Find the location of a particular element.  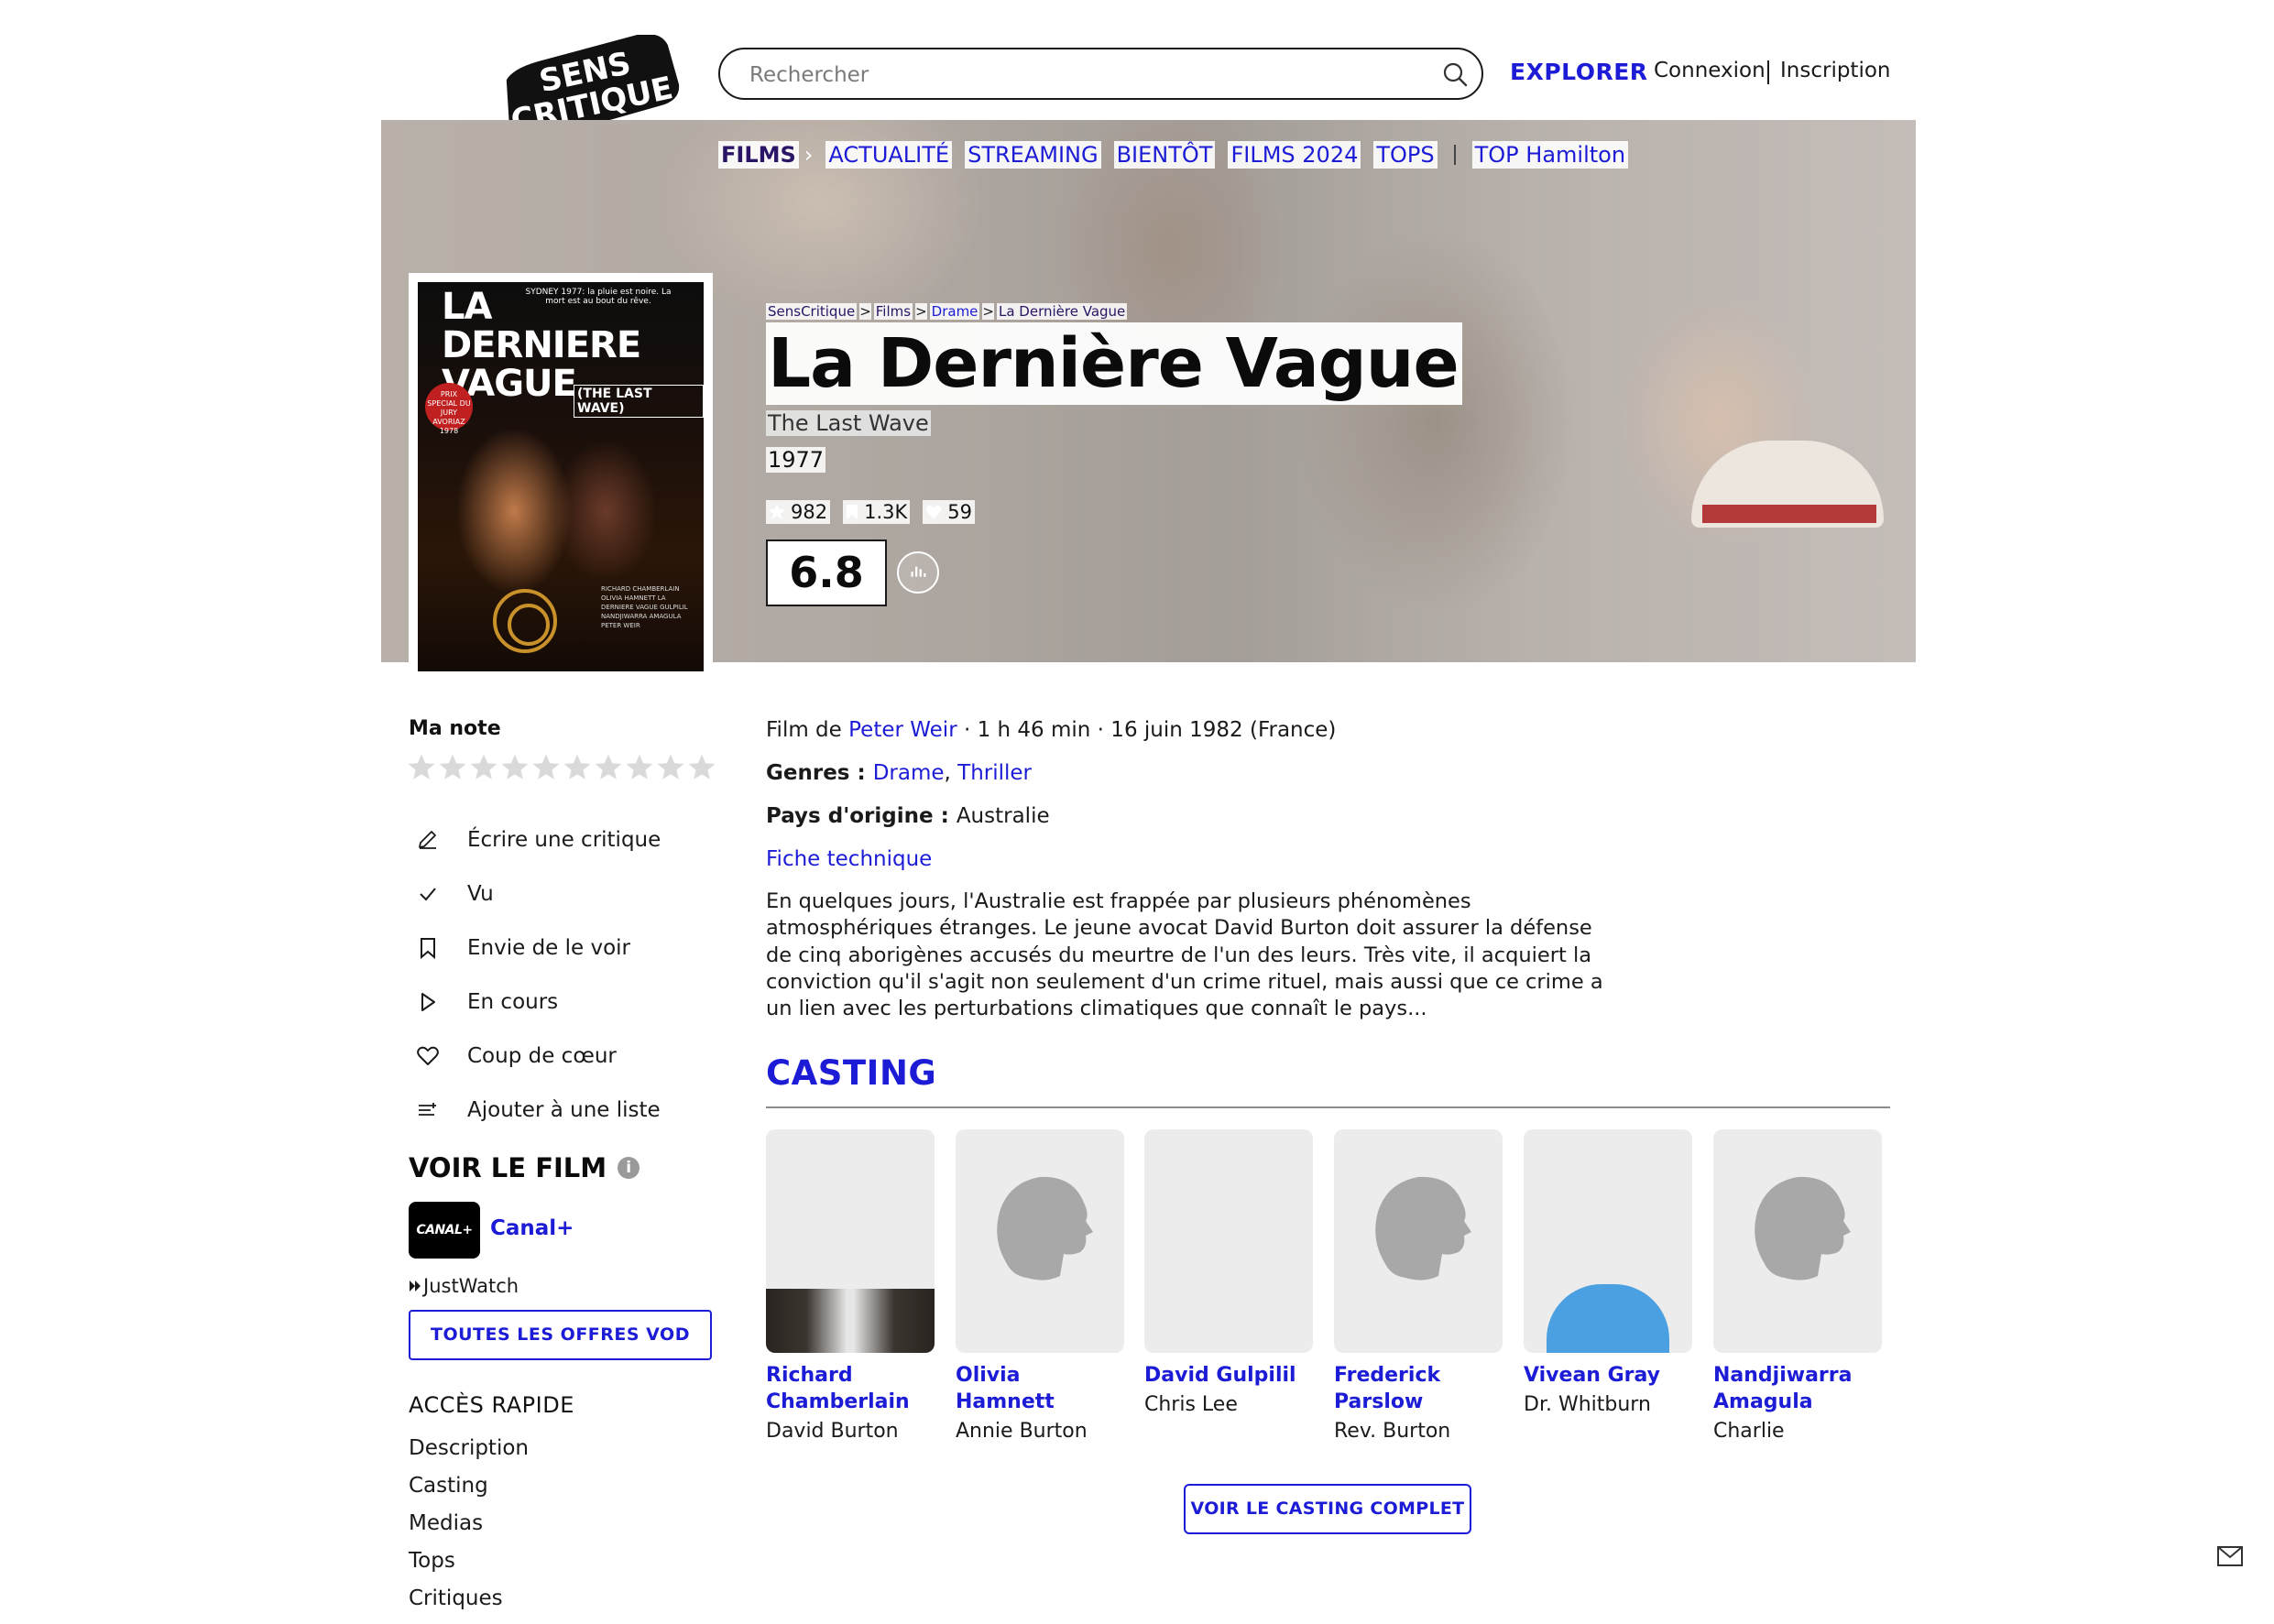

quick-access-title: ACCÈS RAPIDE is located at coordinates (491, 1405).